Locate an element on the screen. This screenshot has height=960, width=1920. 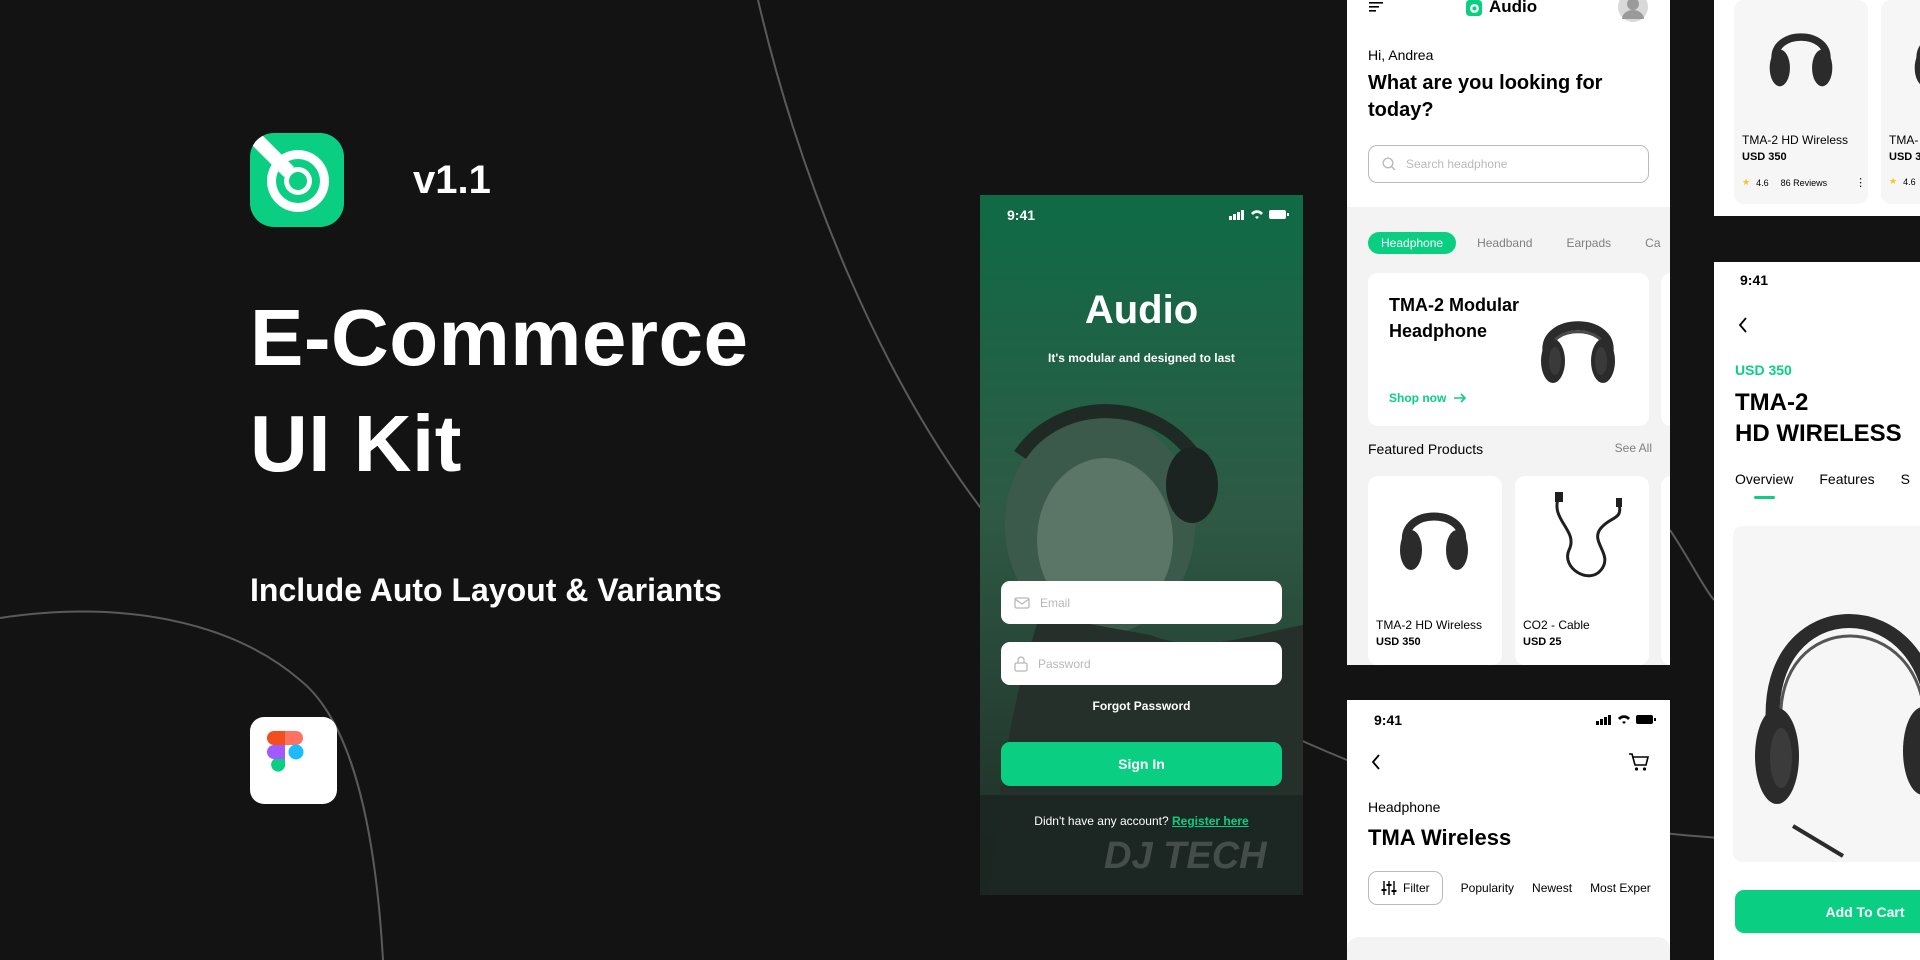
password-placeholder: Password is located at coordinates (1064, 663).